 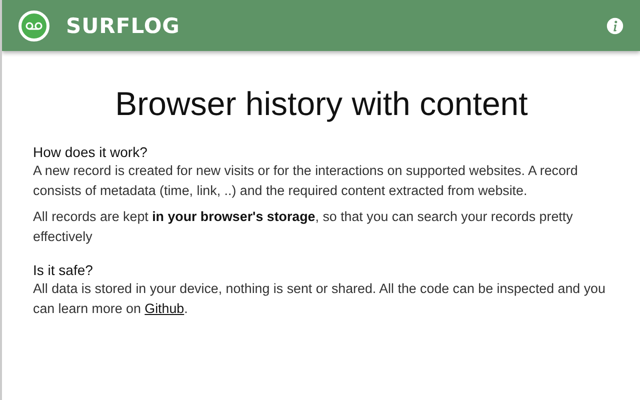 I want to click on paragraph: A new record is created for new visits or for the interactions on supported websites. A record consists of metadata (time, link, ..) and the required content extracted from website., so click(x=306, y=181).